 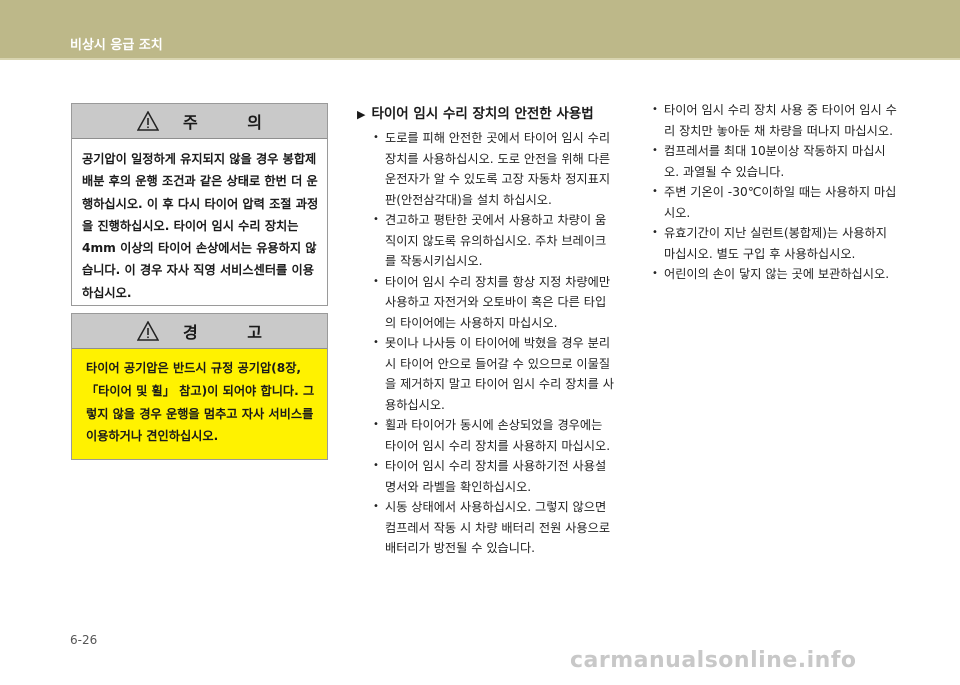 What do you see at coordinates (84, 640) in the screenshot?
I see `page-number: 6-26` at bounding box center [84, 640].